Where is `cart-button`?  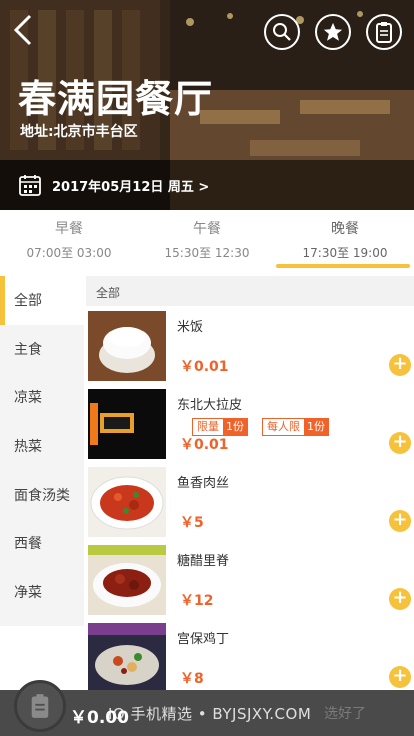 cart-button is located at coordinates (40, 706).